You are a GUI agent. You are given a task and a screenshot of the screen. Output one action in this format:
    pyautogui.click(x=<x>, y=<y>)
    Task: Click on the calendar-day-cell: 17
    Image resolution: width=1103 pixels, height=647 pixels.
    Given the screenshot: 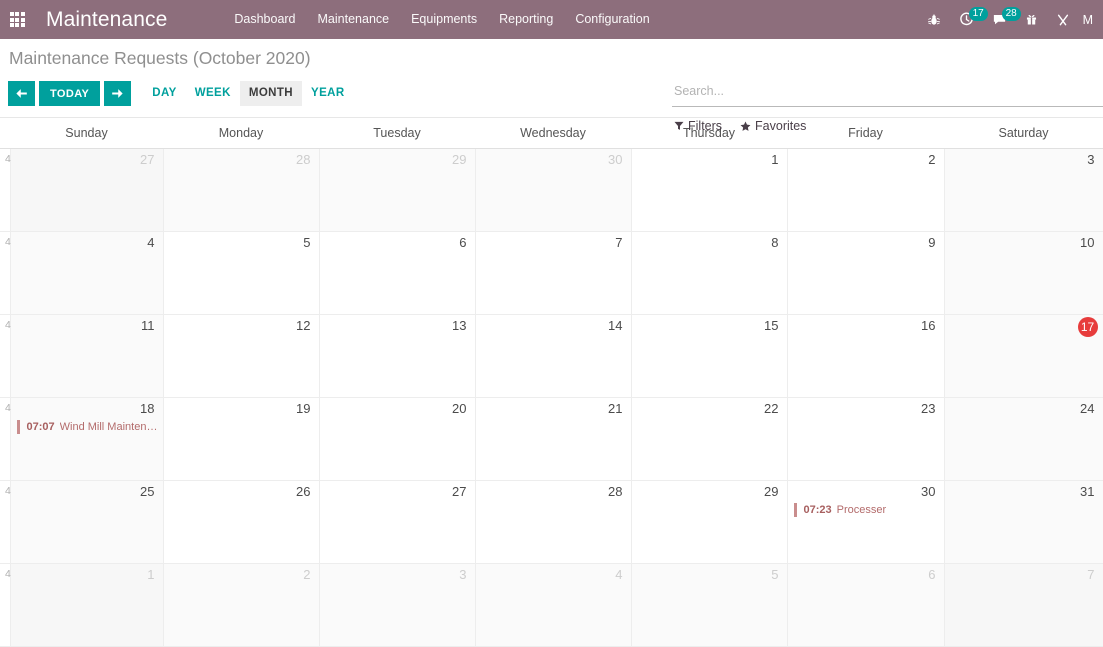 What is the action you would take?
    pyautogui.click(x=1023, y=356)
    